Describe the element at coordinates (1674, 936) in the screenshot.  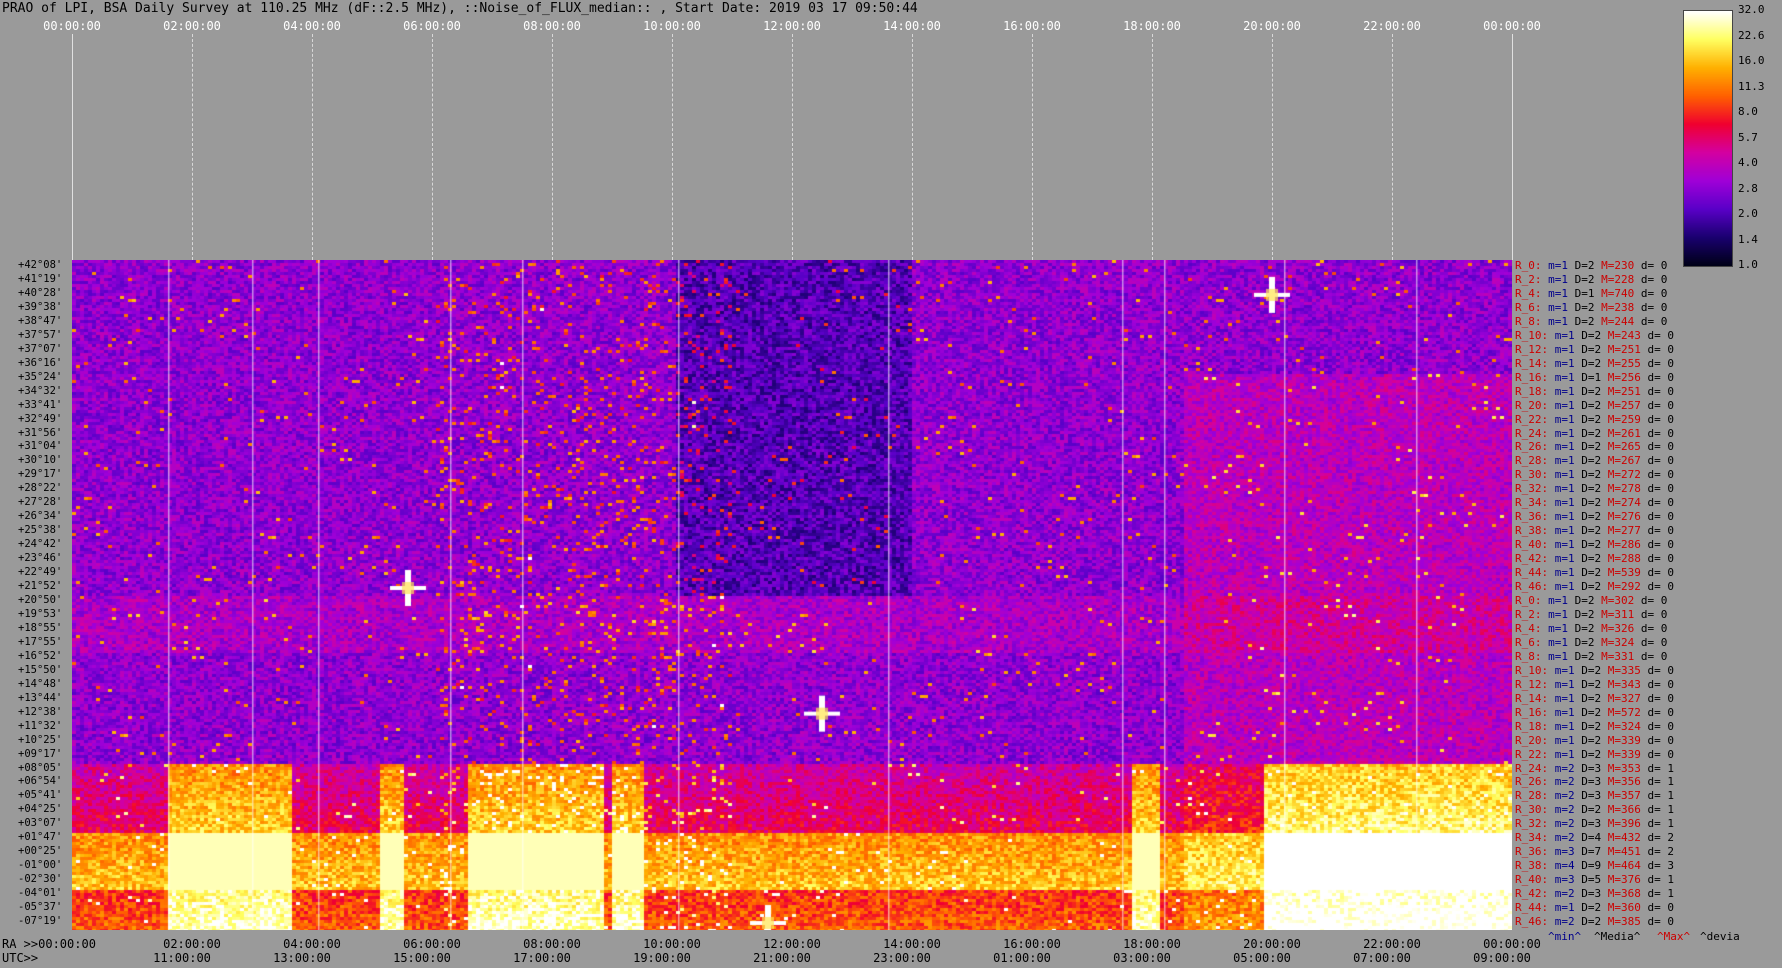
I see `legend-max: ^Max^` at that location.